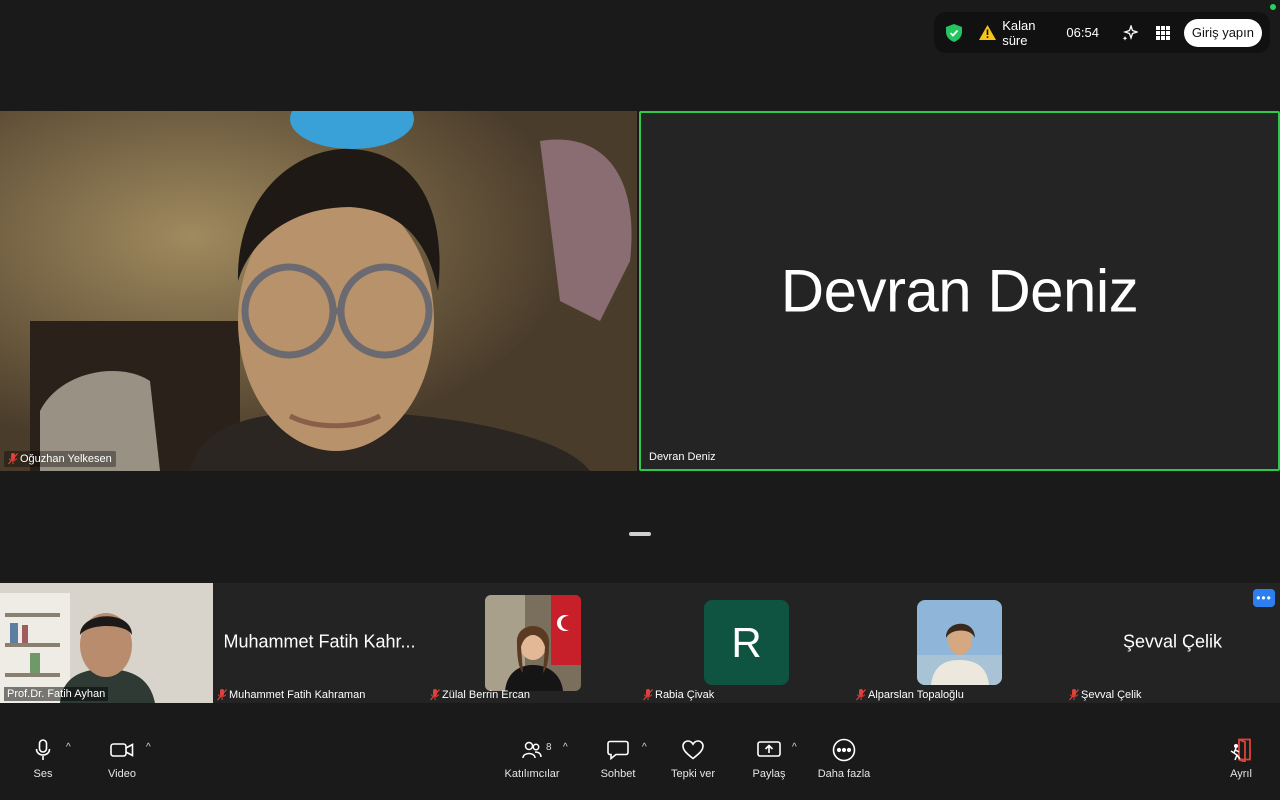 The image size is (1280, 800). What do you see at coordinates (43, 750) in the screenshot?
I see `microphone-icon` at bounding box center [43, 750].